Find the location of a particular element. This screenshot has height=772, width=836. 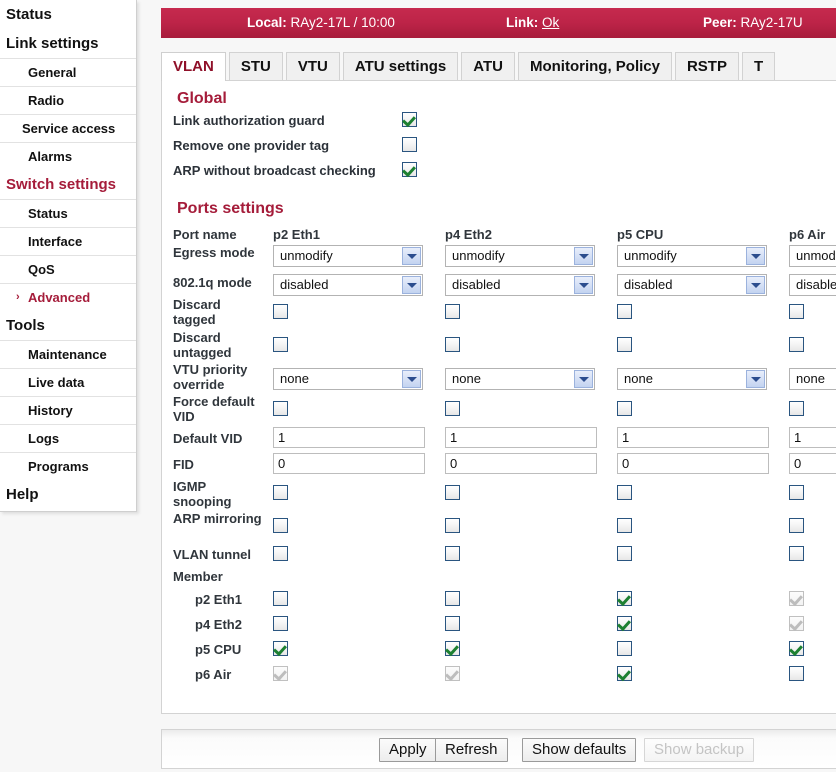

member-checkbox-p4-eth2-in-p4-eth2 is located at coordinates (452, 623).